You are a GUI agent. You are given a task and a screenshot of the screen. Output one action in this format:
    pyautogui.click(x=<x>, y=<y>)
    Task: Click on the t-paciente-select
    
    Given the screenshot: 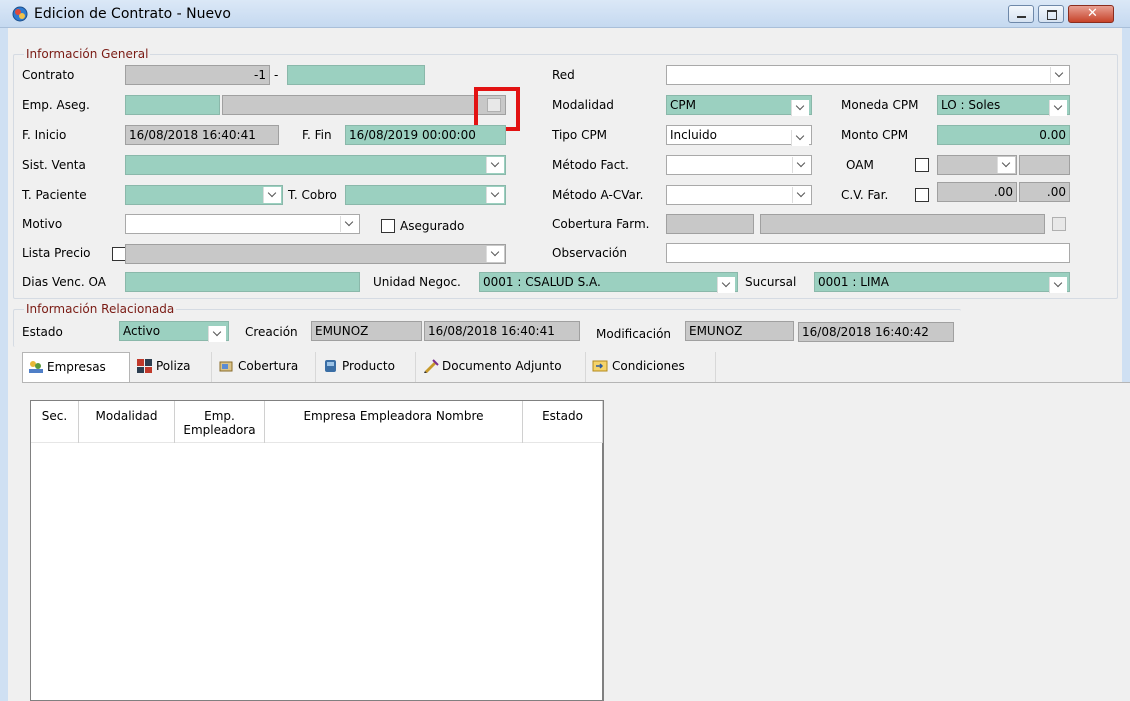 What is the action you would take?
    pyautogui.click(x=204, y=195)
    